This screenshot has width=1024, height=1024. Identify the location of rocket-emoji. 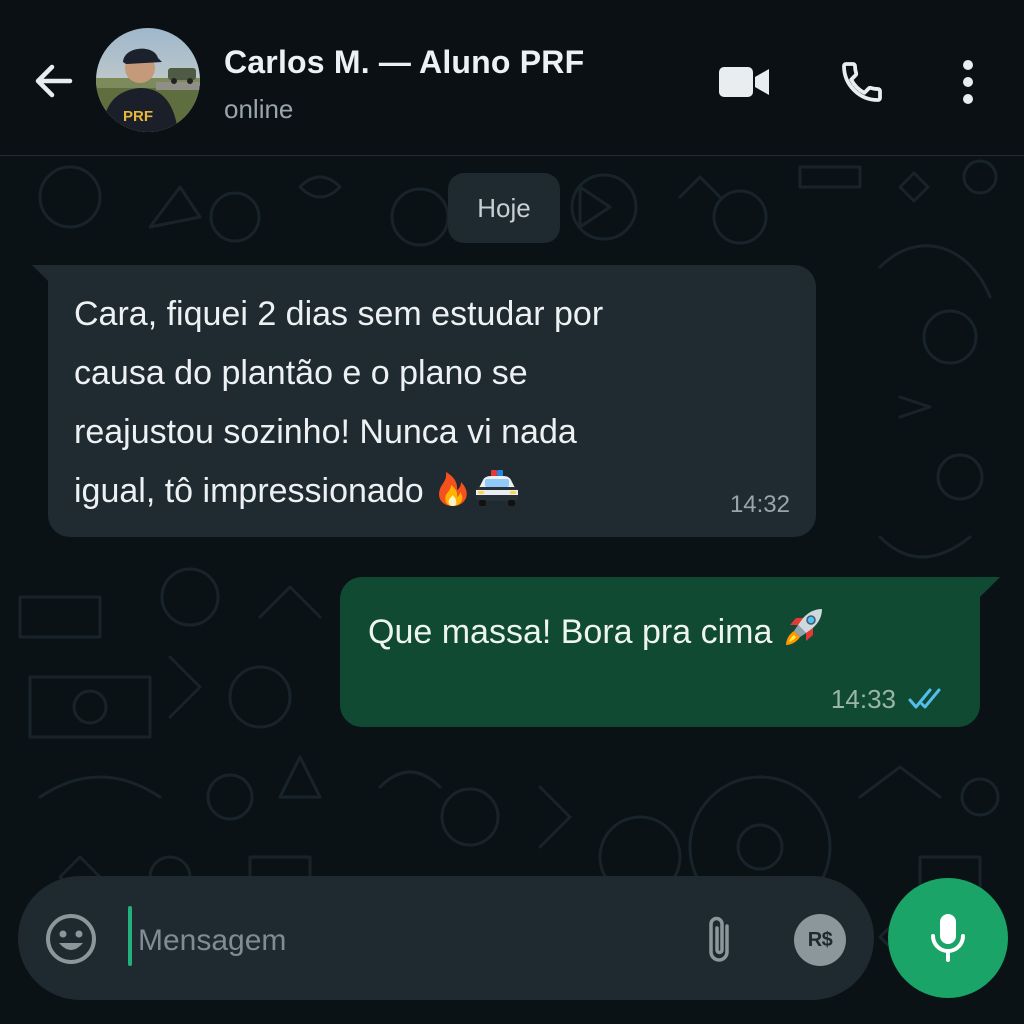
(803, 627).